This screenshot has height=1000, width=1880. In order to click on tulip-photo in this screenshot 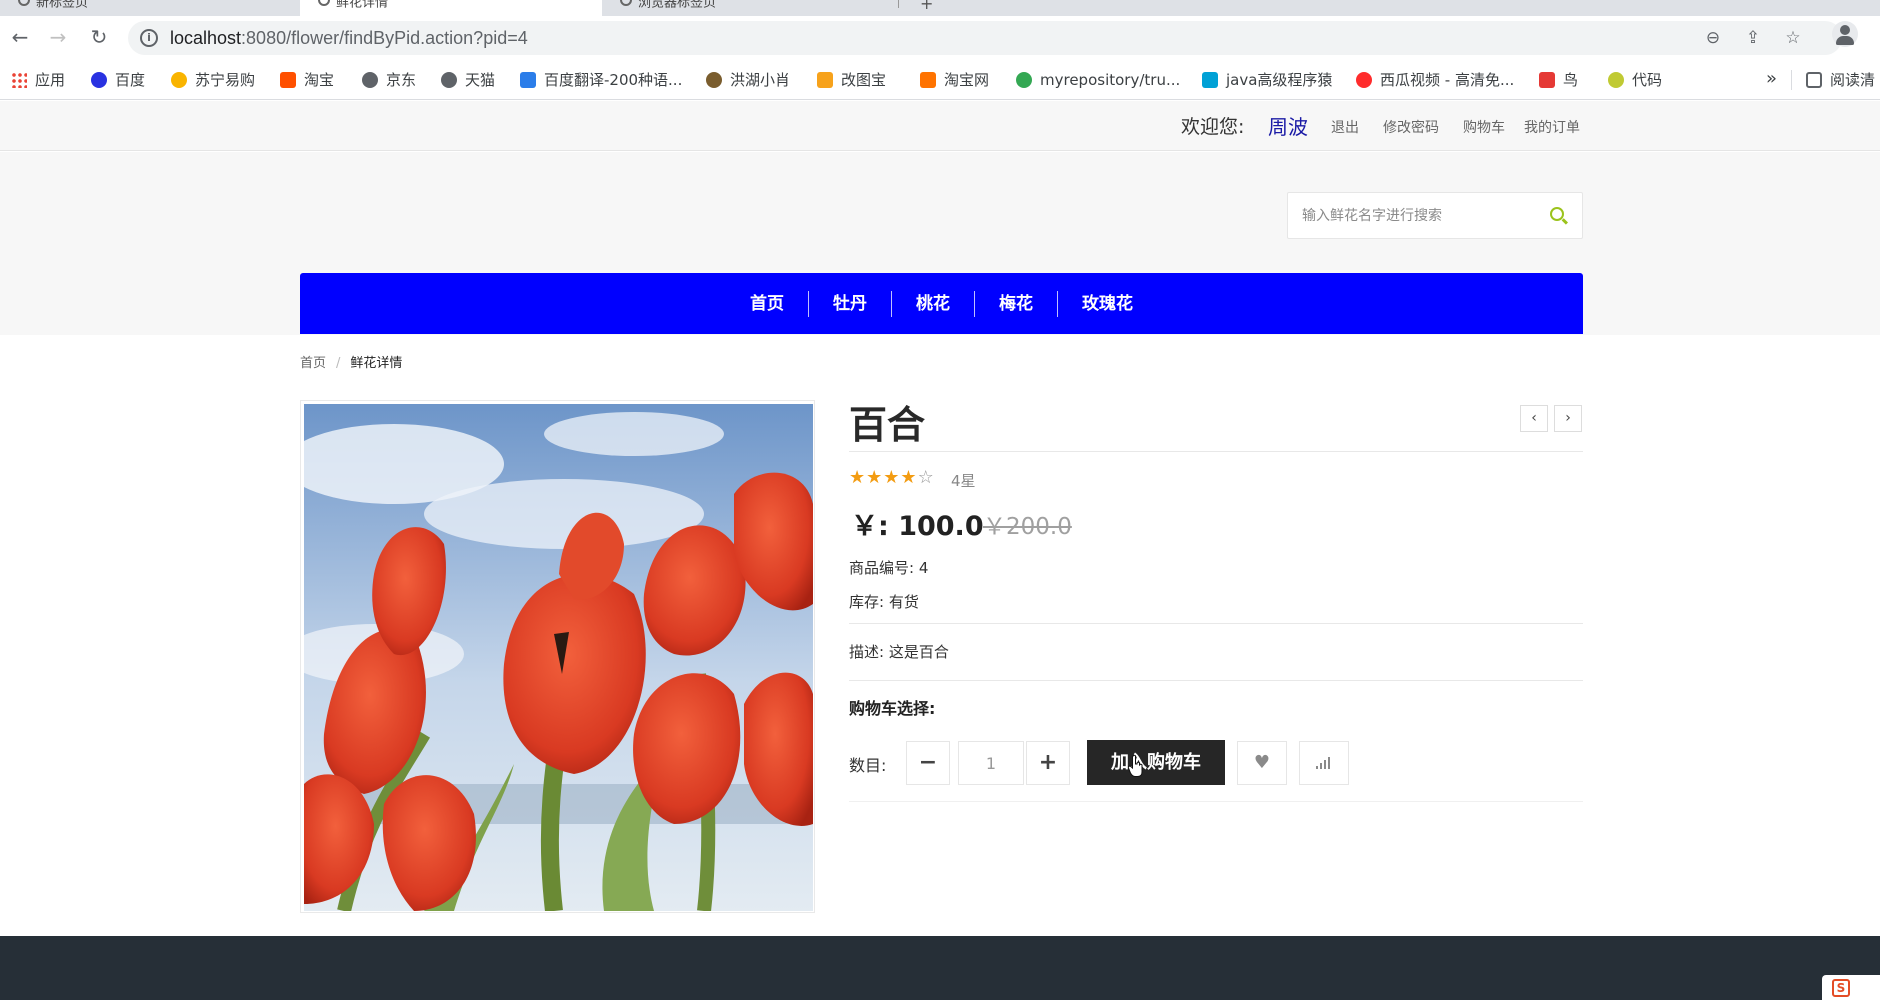, I will do `click(558, 657)`.